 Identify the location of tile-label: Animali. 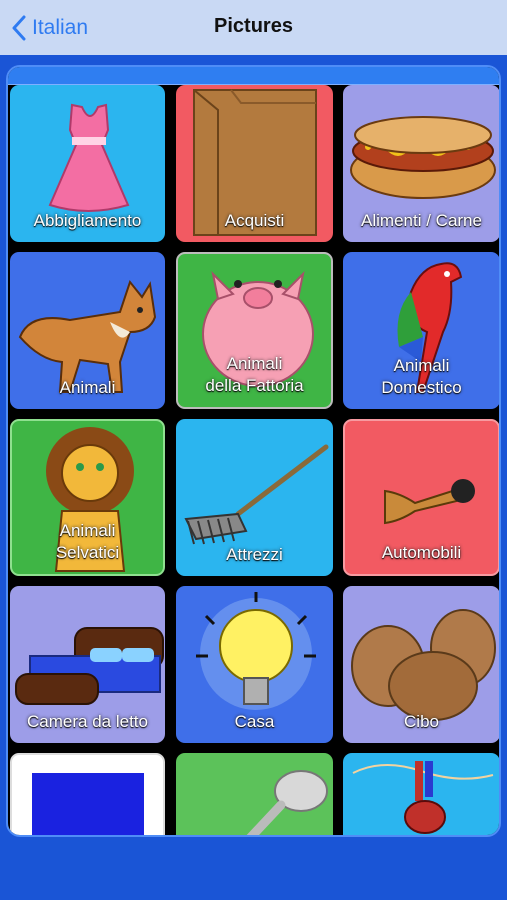
(87, 387).